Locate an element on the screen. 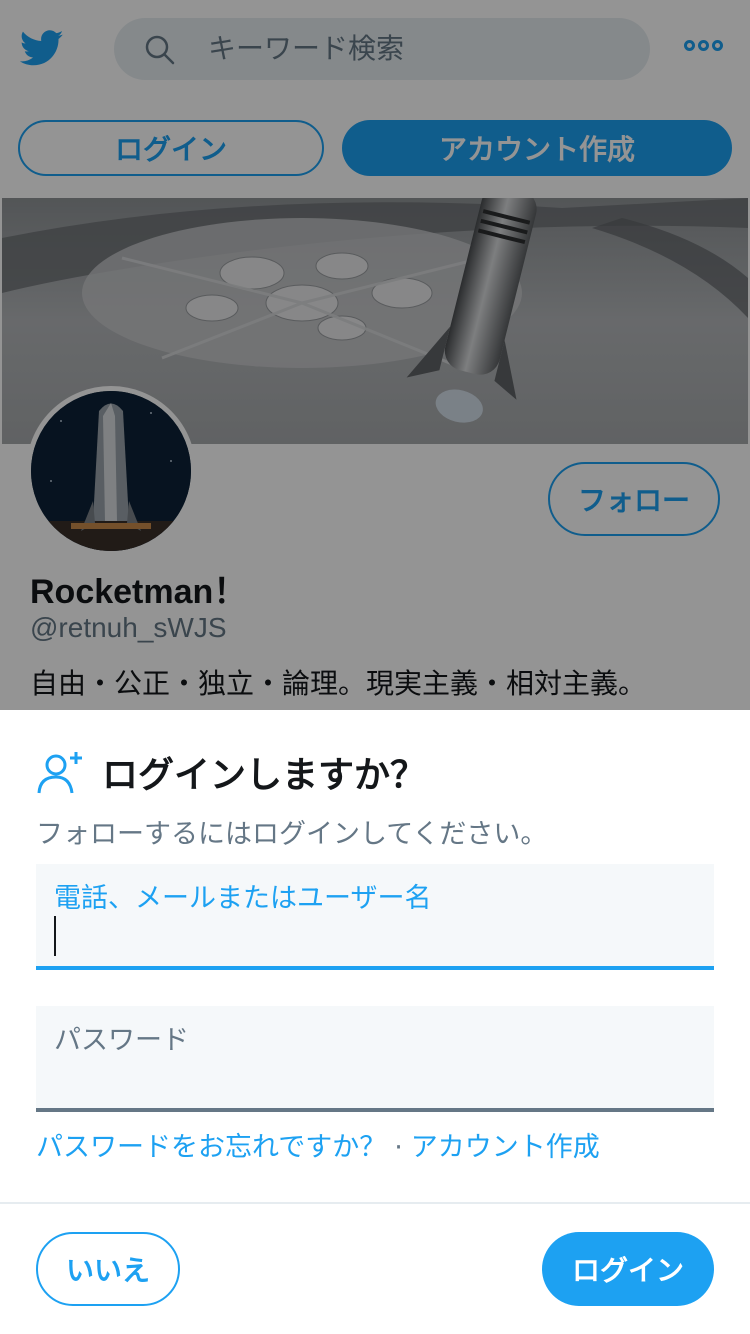 The image size is (750, 1334). login-prompt-subtitle: フォローするにはログインしてください。 is located at coordinates (292, 834).